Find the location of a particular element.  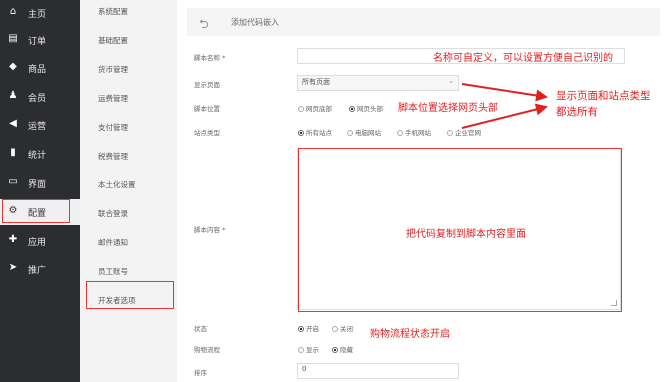

arrow-to-site-type is located at coordinates (504, 116).